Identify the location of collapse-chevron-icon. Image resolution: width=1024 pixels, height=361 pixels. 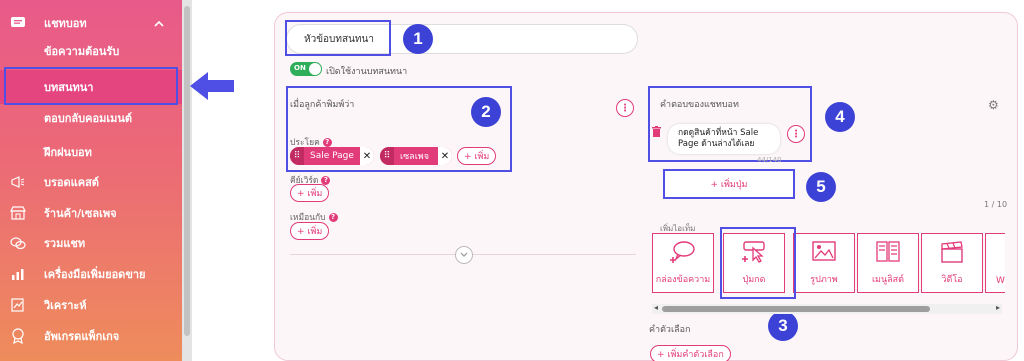
(464, 255).